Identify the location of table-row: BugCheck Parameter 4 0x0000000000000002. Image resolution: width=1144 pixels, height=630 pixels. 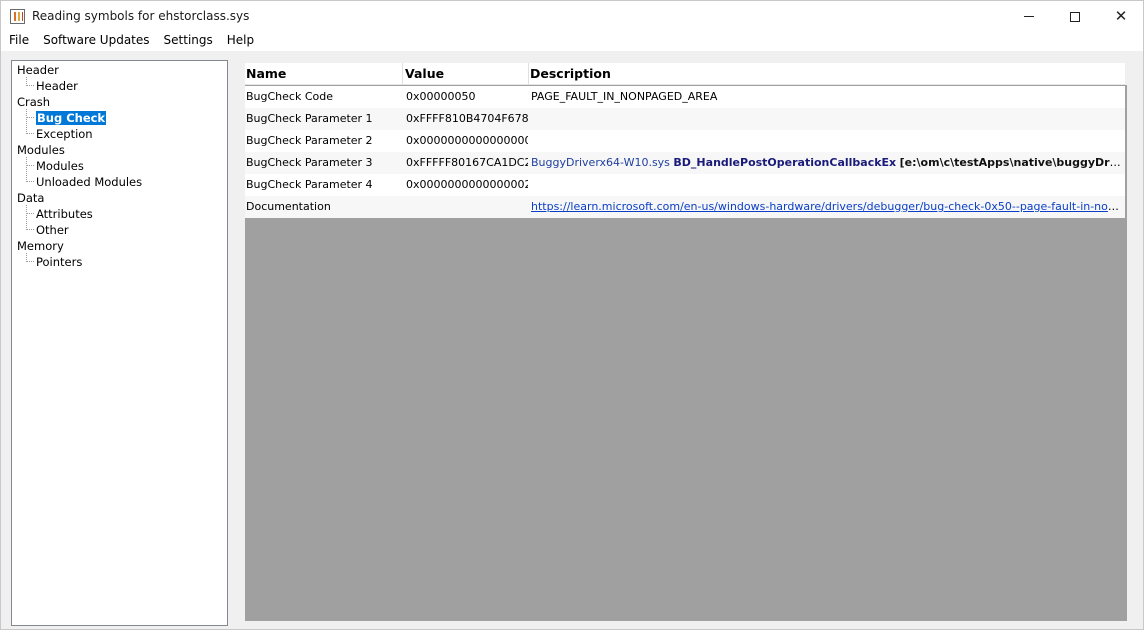
(685, 185).